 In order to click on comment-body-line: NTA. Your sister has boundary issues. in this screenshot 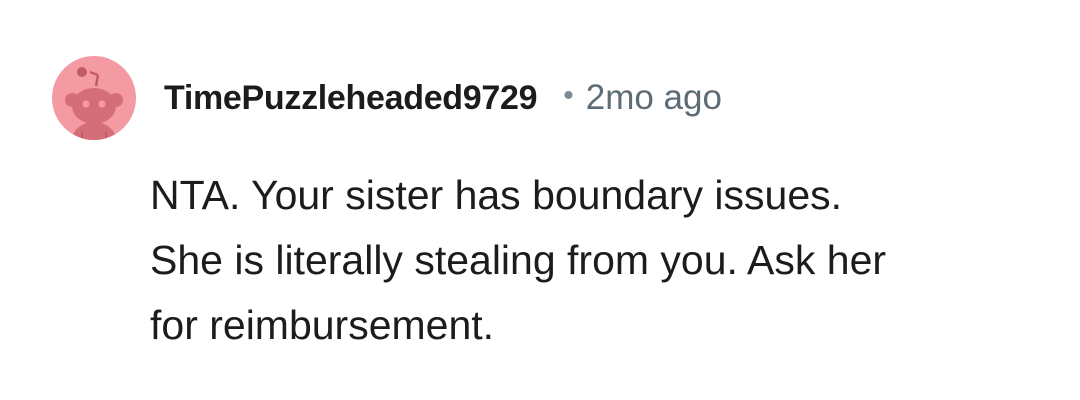, I will do `click(496, 195)`.